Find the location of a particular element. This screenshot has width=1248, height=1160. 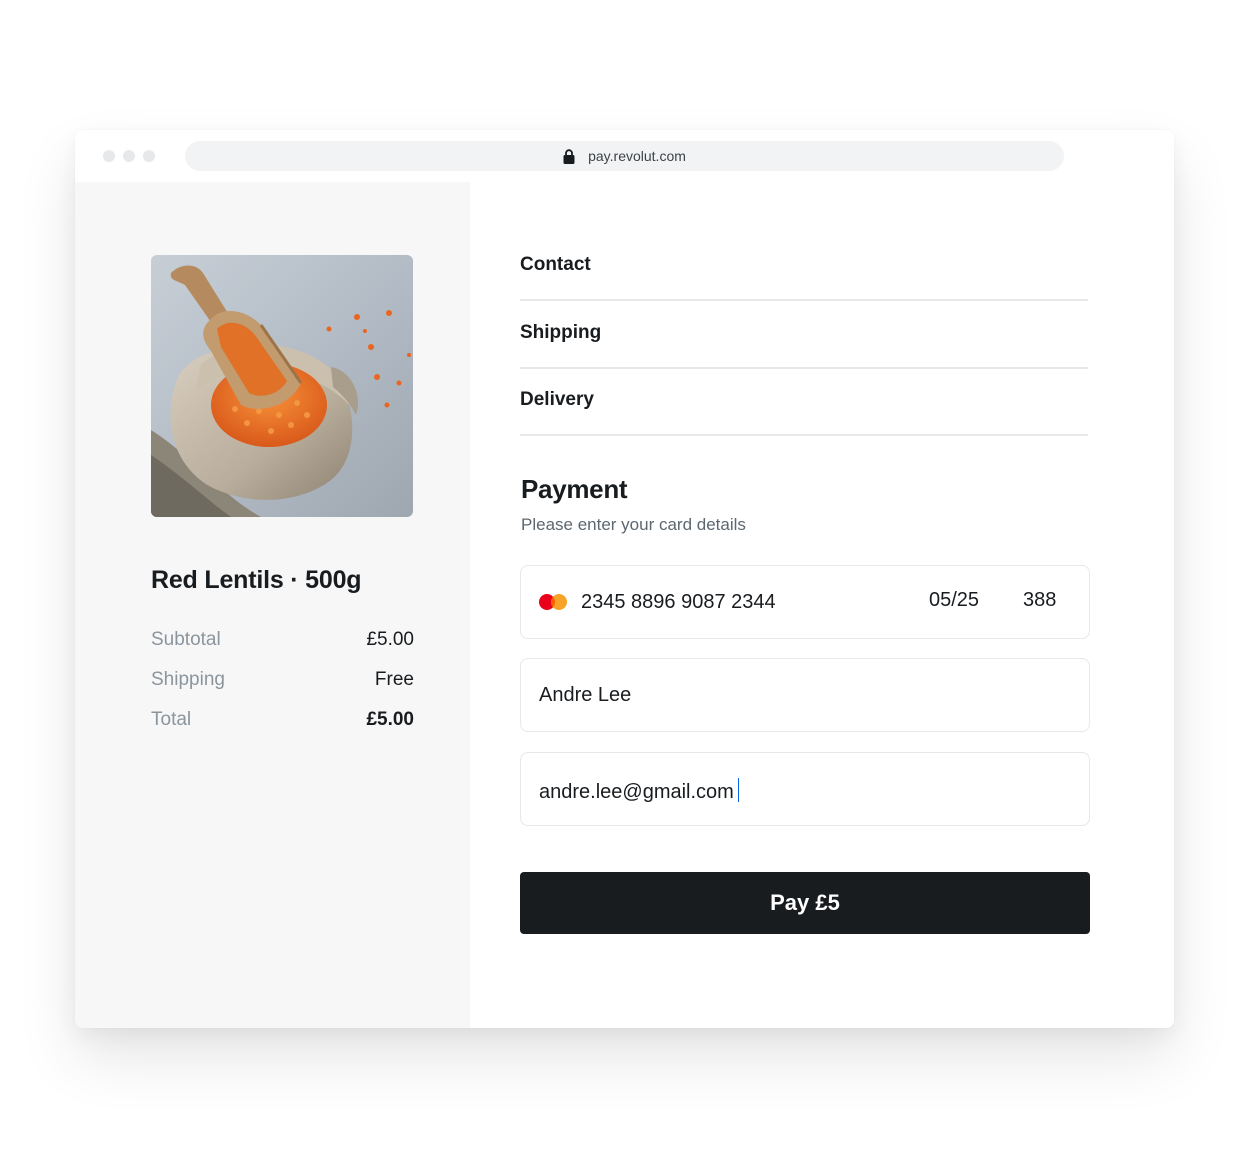

email-field: andre.lee@gmail.com is located at coordinates (805, 789).